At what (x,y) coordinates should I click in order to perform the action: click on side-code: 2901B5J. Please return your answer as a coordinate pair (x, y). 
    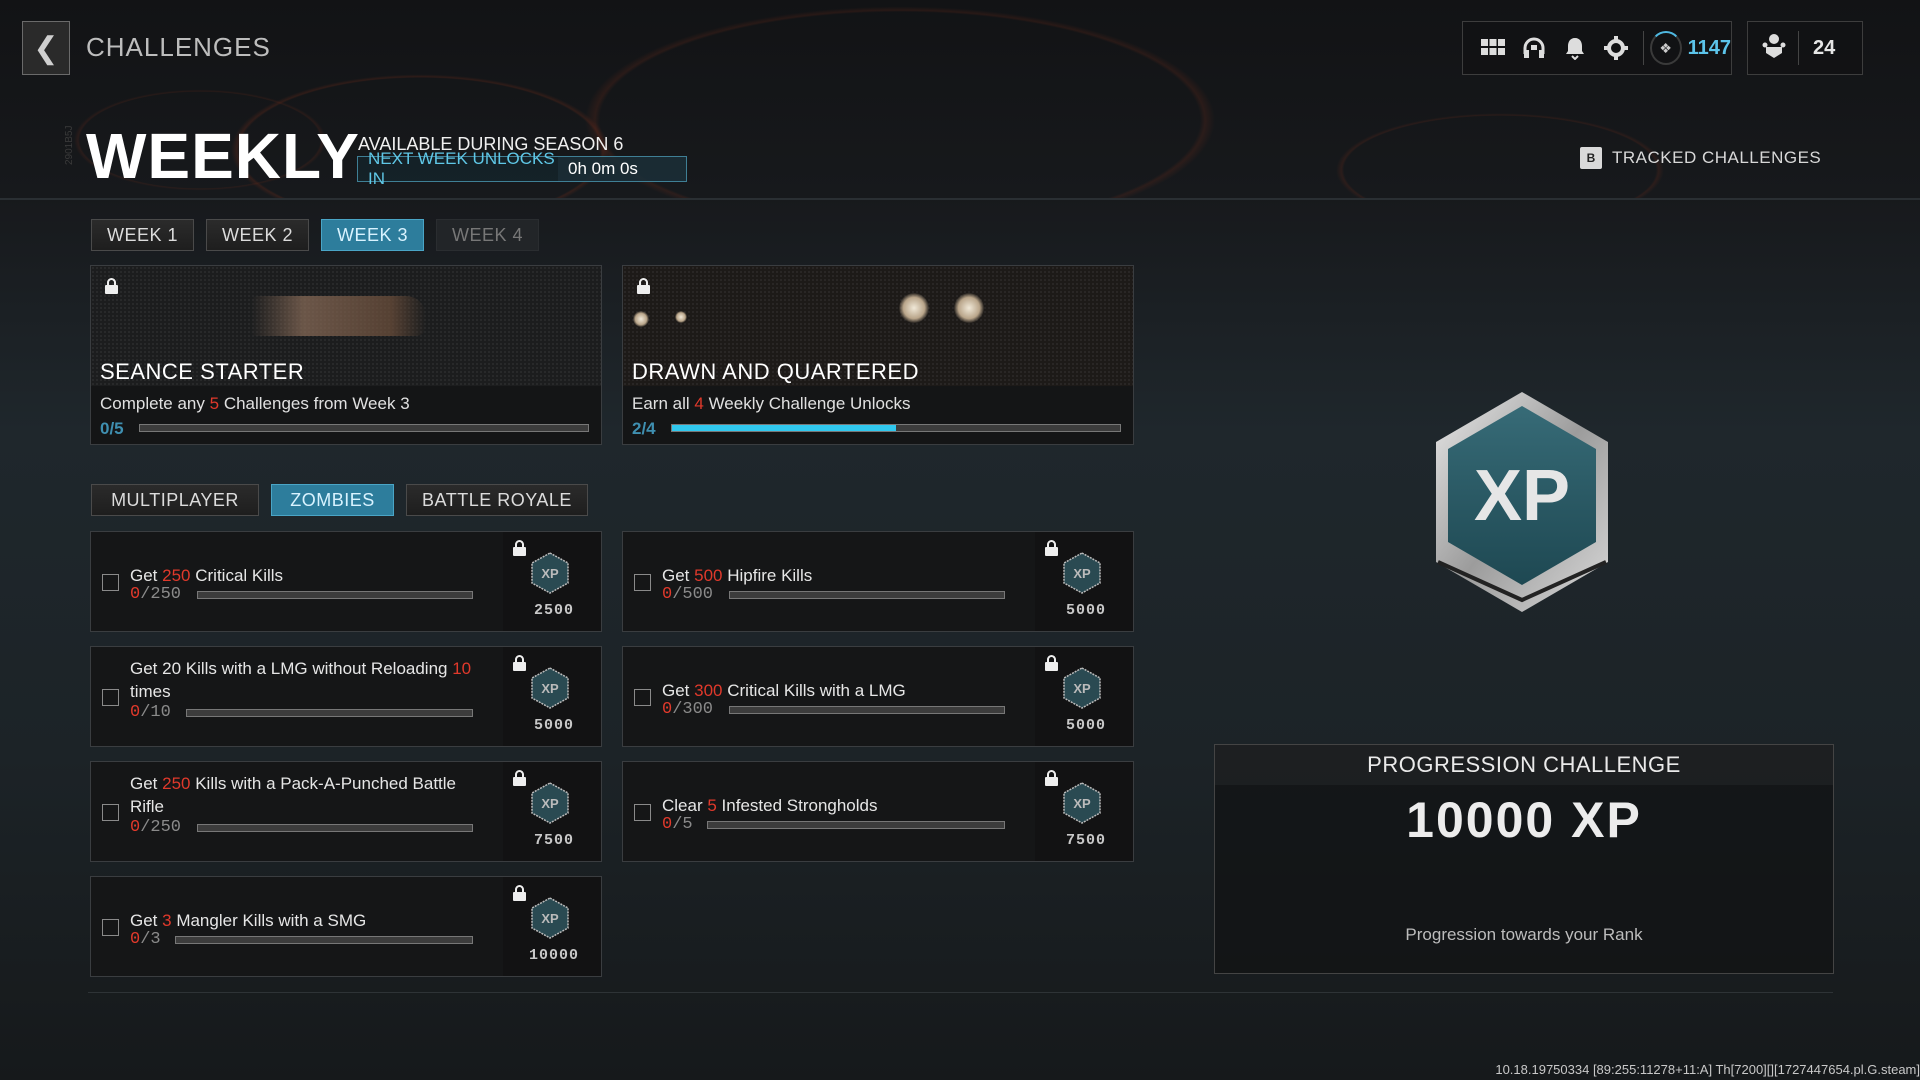
    Looking at the image, I should click on (69, 145).